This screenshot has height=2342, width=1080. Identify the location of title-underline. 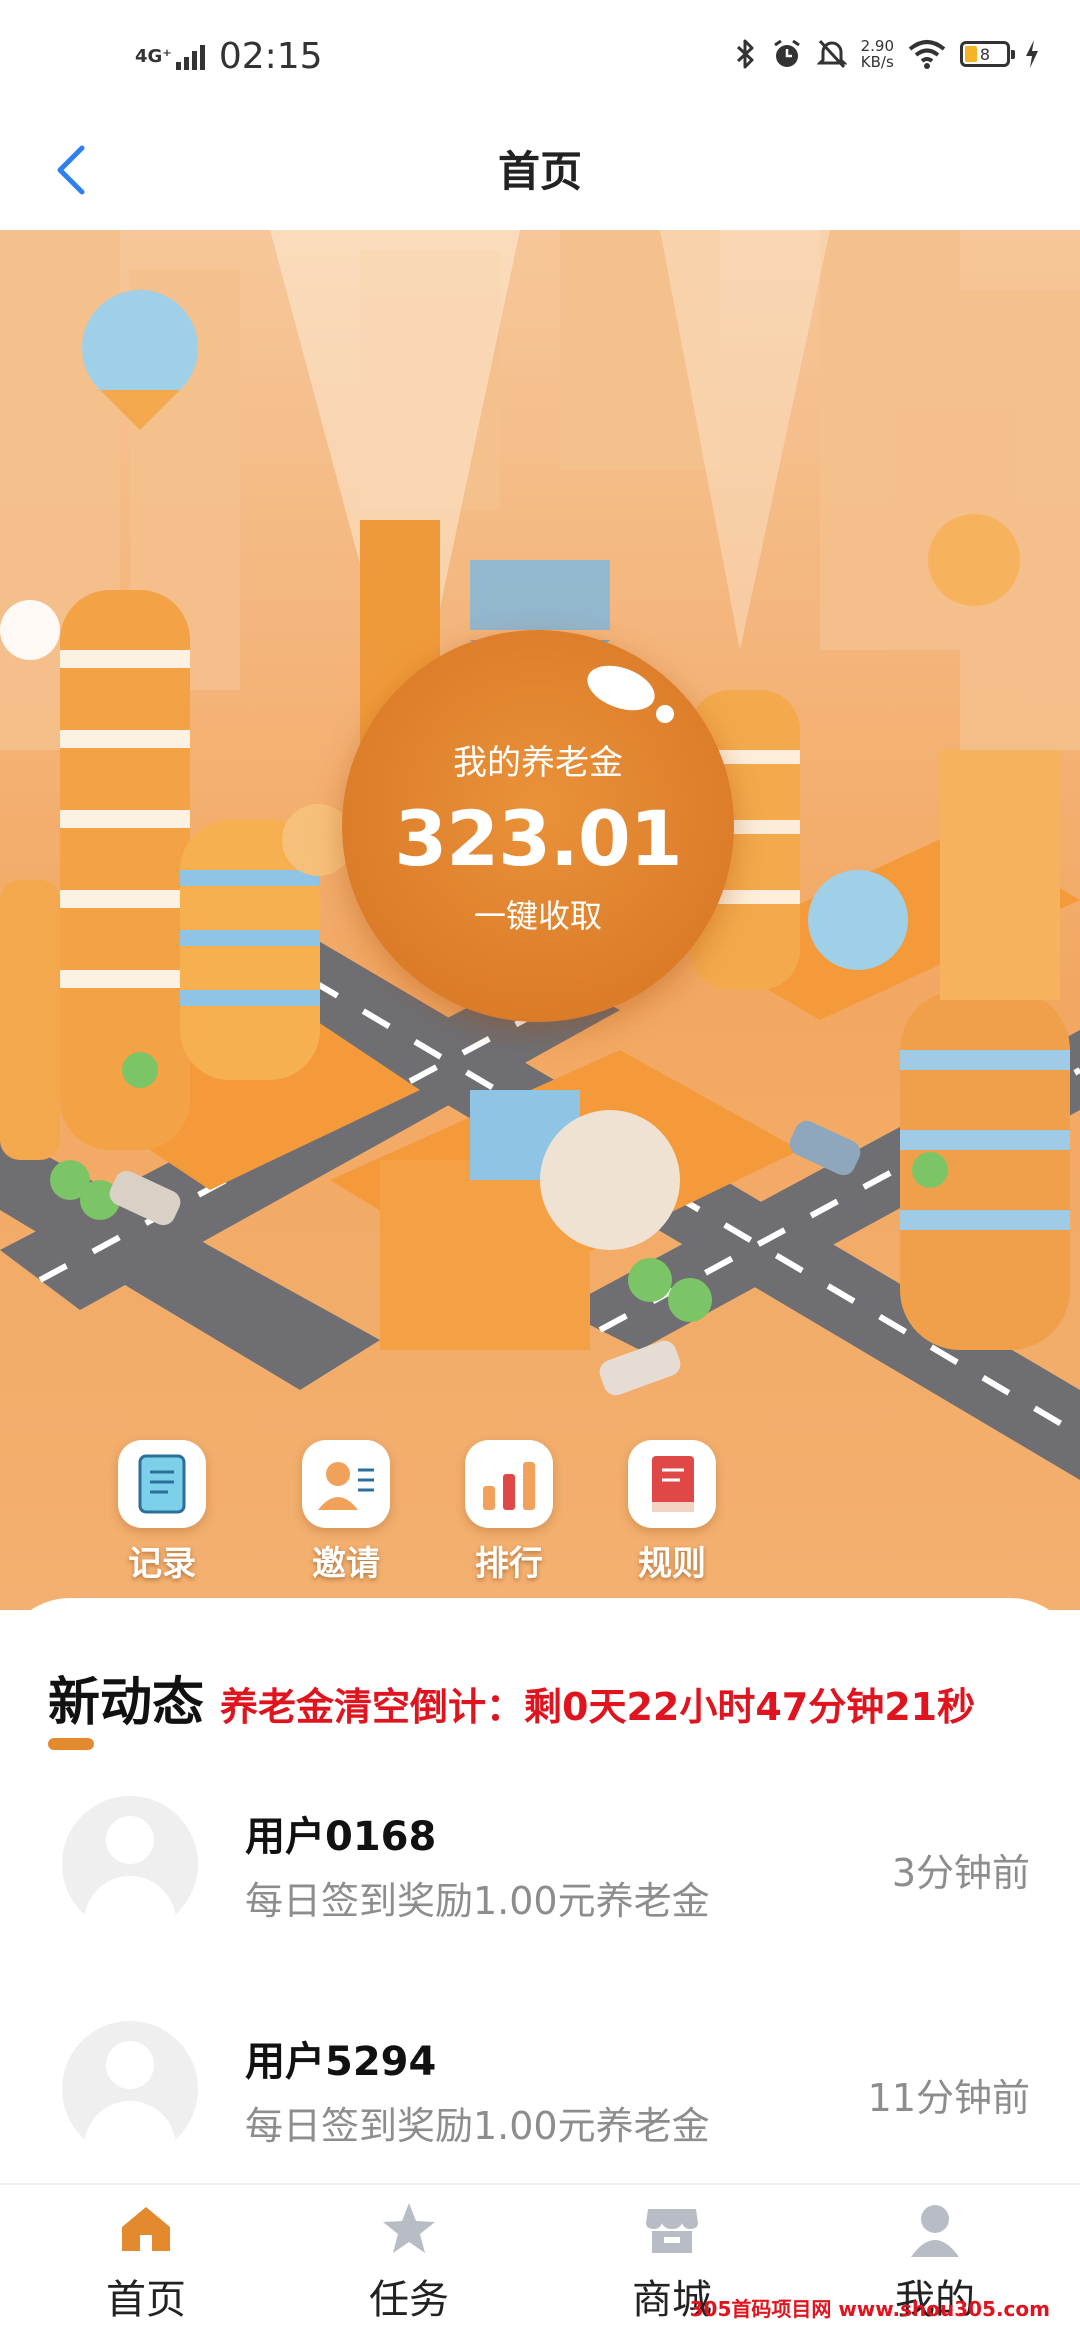
(71, 1744).